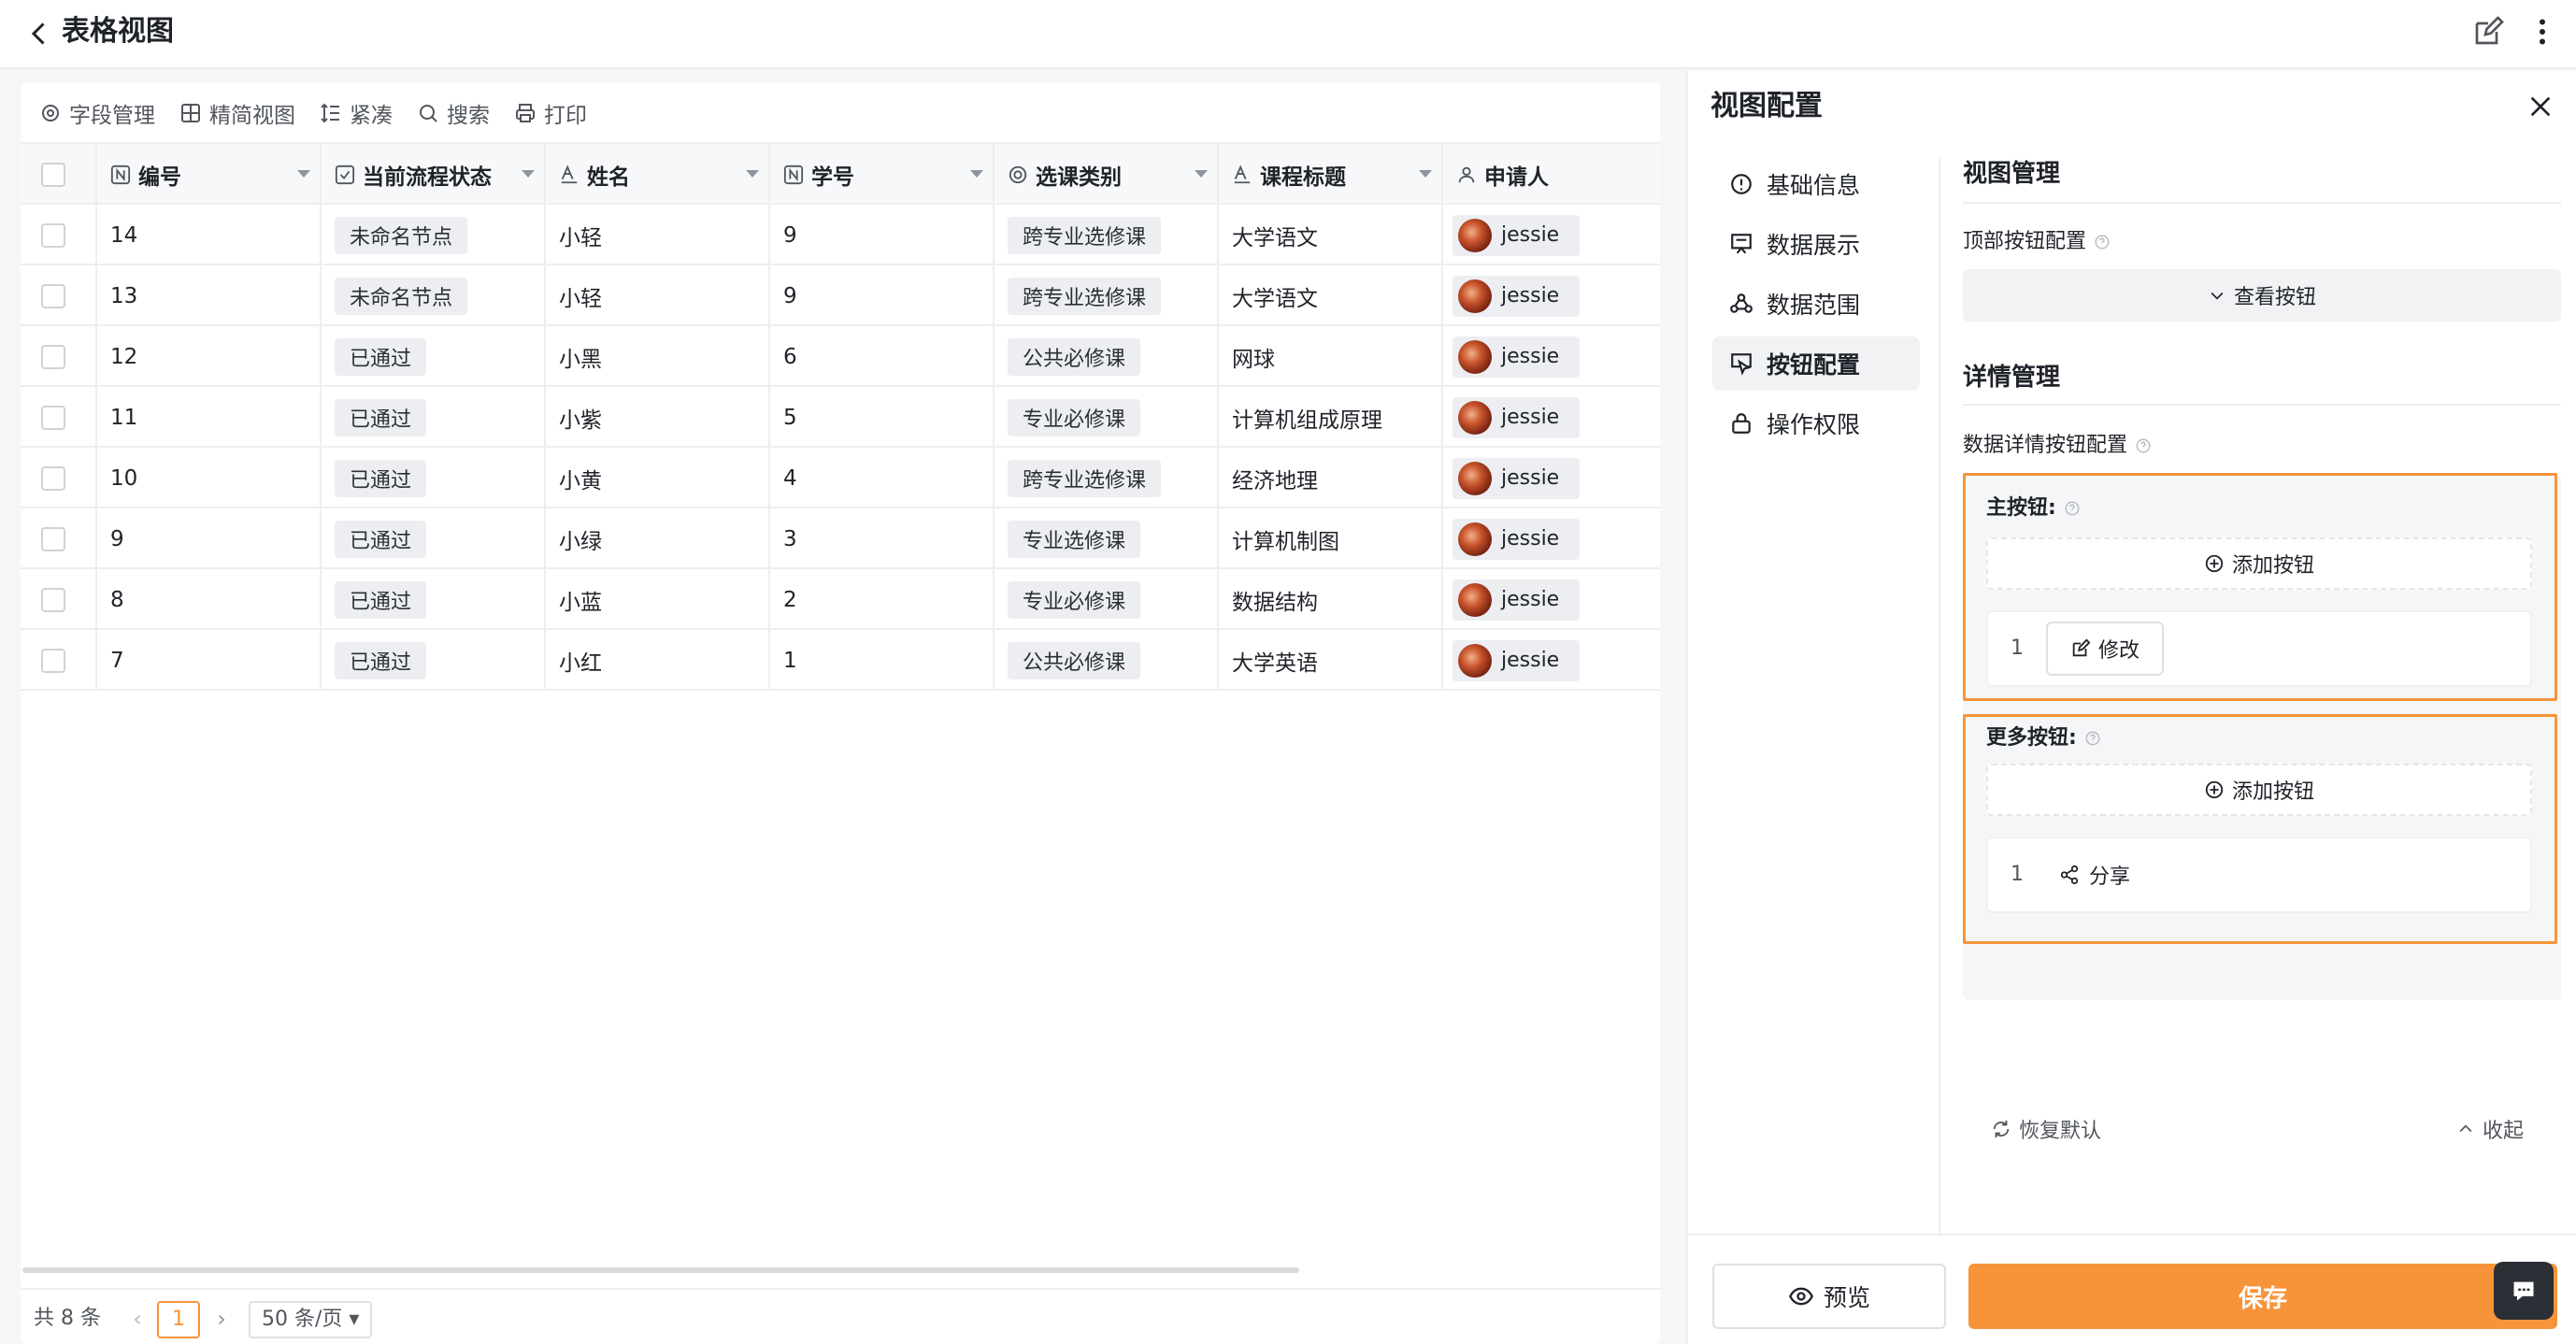 The image size is (2576, 1344). What do you see at coordinates (2259, 790) in the screenshot?
I see `add-more-button: 添加按钮` at bounding box center [2259, 790].